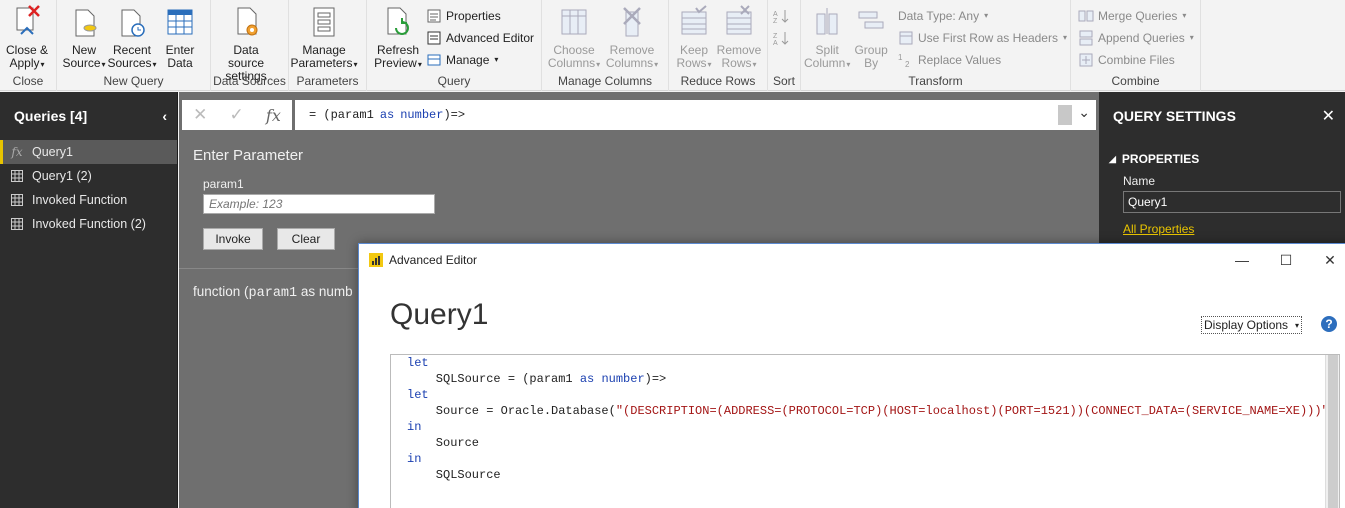 This screenshot has height=508, width=1345. I want to click on check-icon: ✓, so click(237, 115).